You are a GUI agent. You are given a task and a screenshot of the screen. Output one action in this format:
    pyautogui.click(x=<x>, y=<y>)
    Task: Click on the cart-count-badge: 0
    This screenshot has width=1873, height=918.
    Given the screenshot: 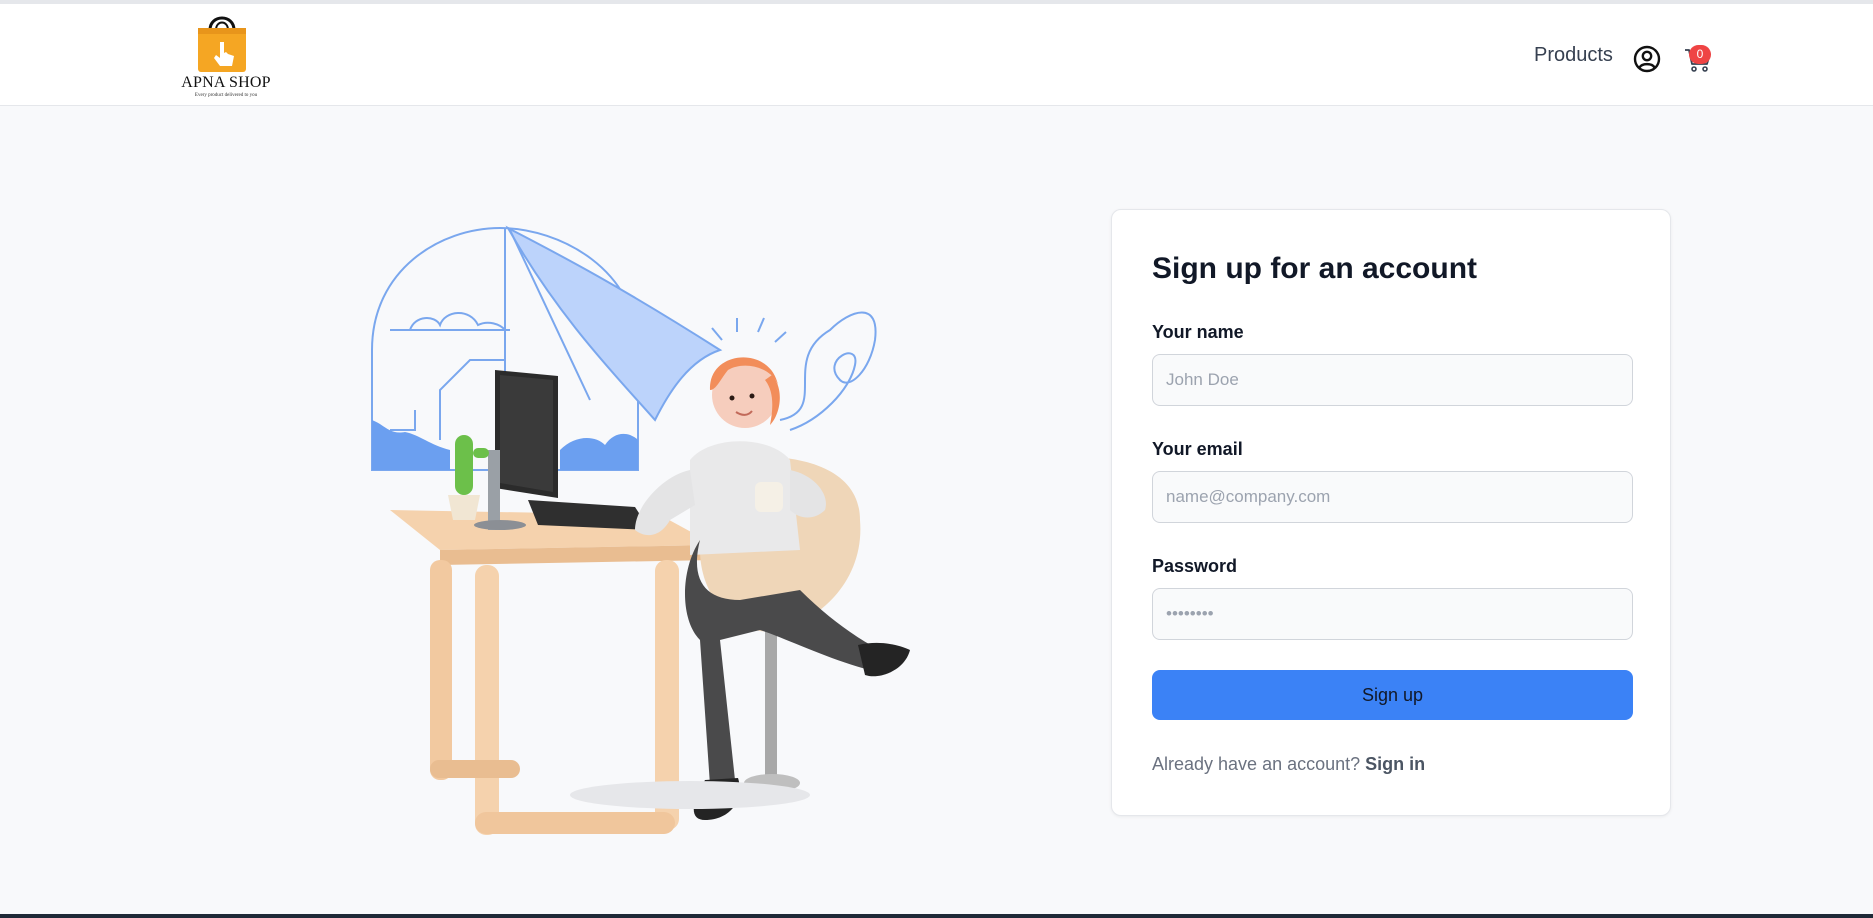 What is the action you would take?
    pyautogui.click(x=1700, y=54)
    